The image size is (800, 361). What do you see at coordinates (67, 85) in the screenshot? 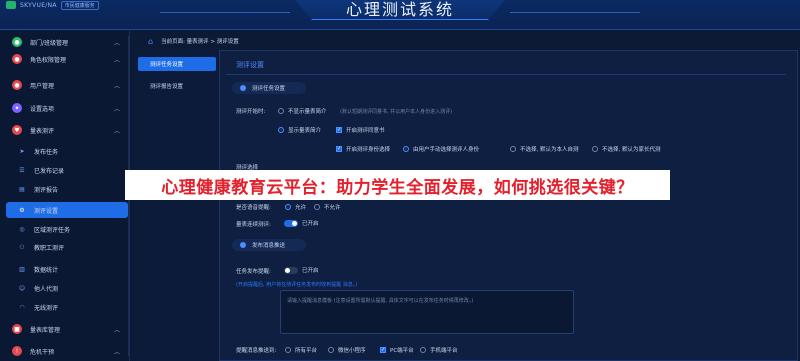
I see `sidebar-item-users: ● 用户管理 ︿` at bounding box center [67, 85].